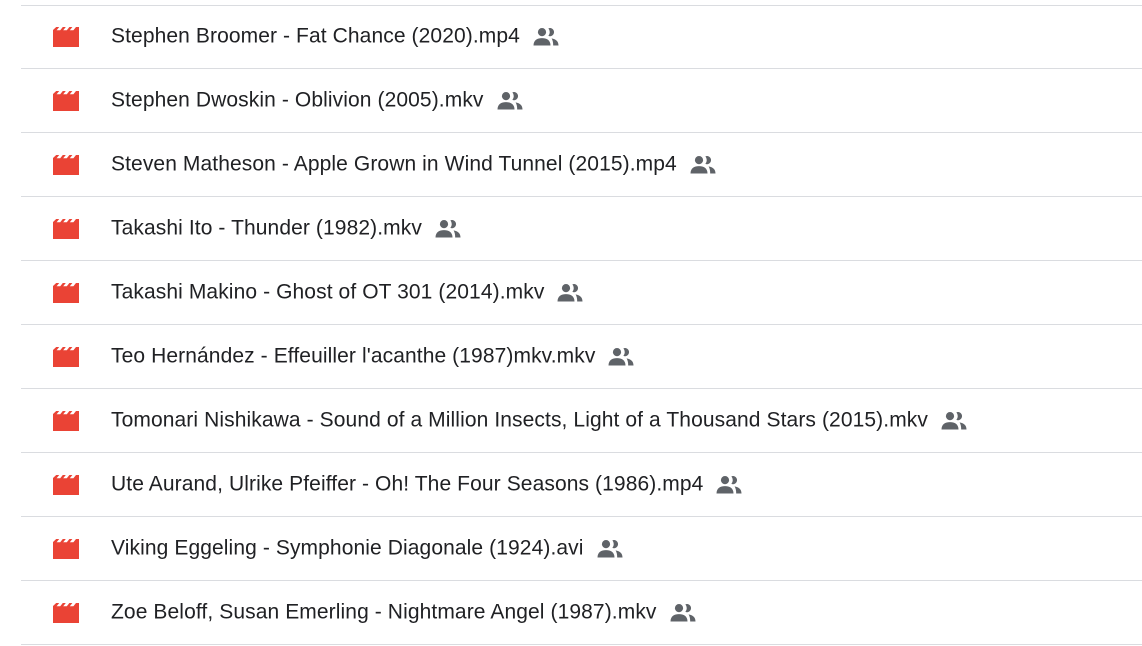 Image resolution: width=1142 pixels, height=646 pixels. What do you see at coordinates (266, 228) in the screenshot?
I see `file-name-text: Takashi Ito - Thunder (1982).mkv` at bounding box center [266, 228].